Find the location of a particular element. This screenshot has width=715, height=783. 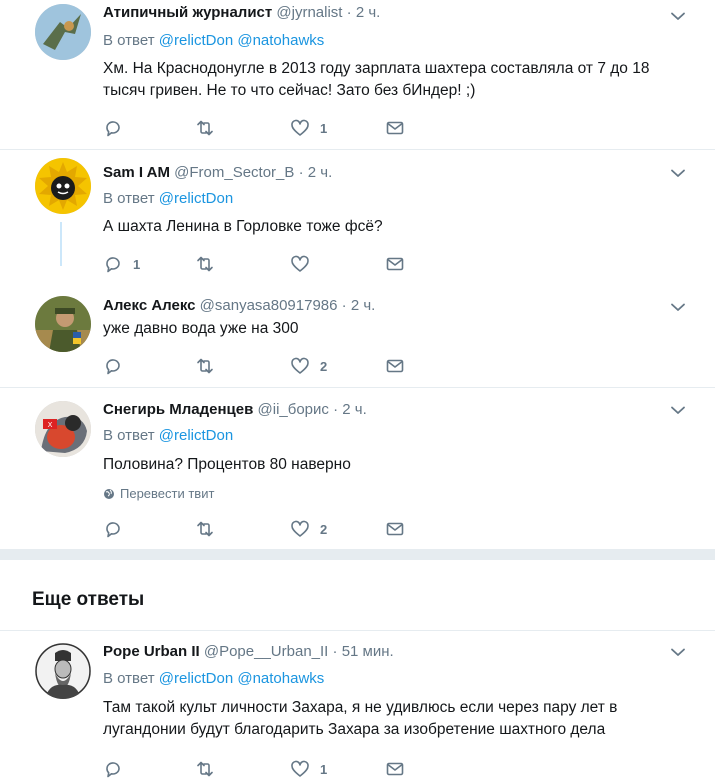

tweet-text: А шахта Ленина в Горловке тоже фсё? is located at coordinates (243, 226).